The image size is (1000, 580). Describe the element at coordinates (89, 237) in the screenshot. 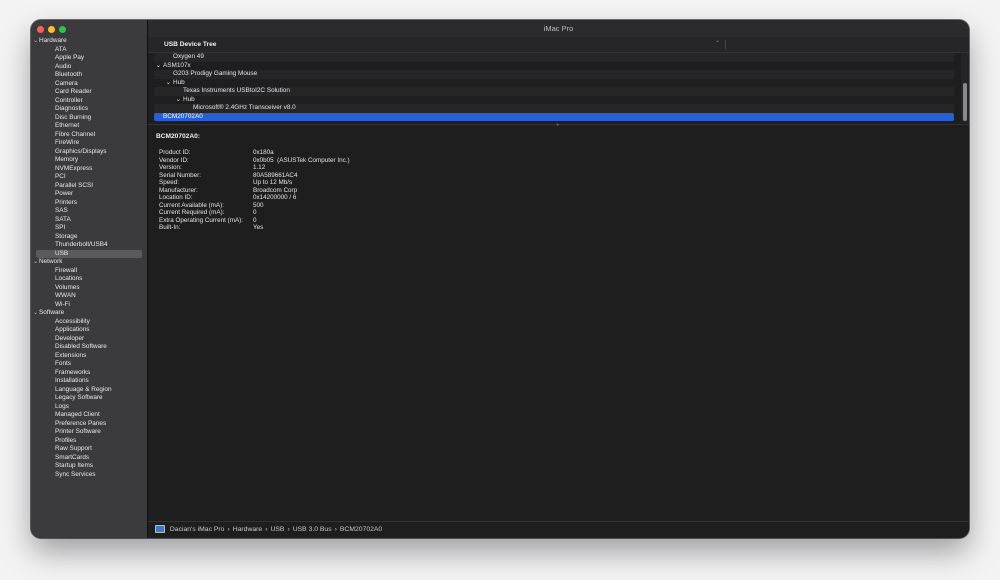

I see `sidebar-item-storage: Storage` at that location.